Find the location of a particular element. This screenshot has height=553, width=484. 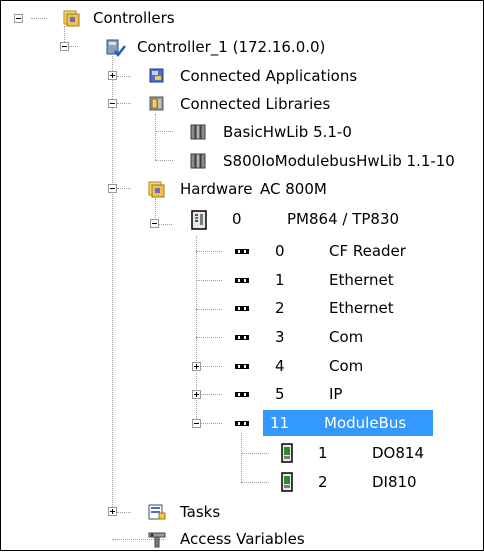

tree-node-controller: Controller_1 (172.16.0.0) is located at coordinates (226, 48).